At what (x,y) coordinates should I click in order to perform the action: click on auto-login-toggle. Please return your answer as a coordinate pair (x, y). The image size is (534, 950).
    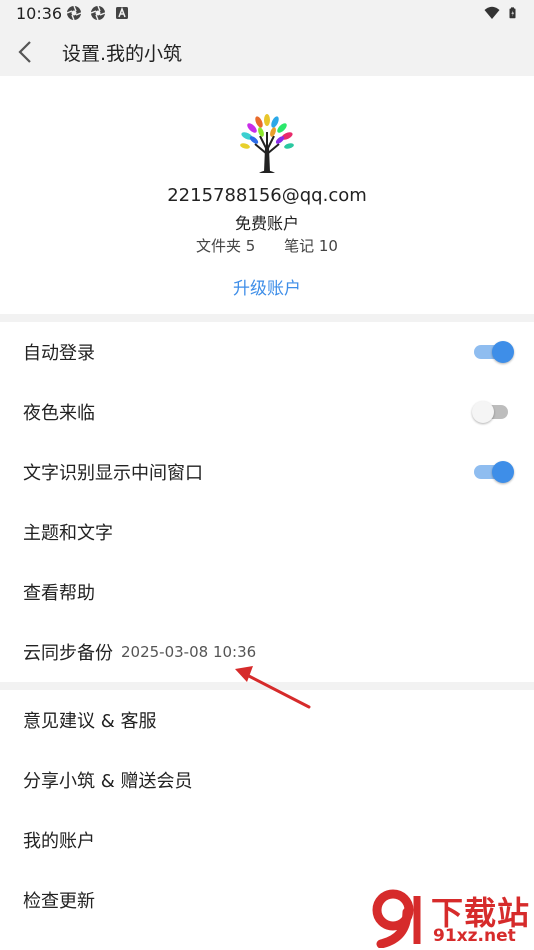
    Looking at the image, I should click on (493, 352).